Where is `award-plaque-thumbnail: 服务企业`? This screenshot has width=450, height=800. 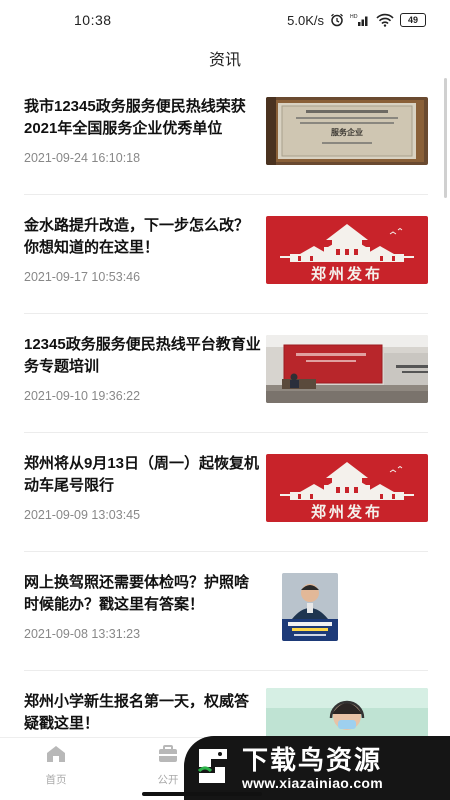 award-plaque-thumbnail: 服务企业 is located at coordinates (347, 131).